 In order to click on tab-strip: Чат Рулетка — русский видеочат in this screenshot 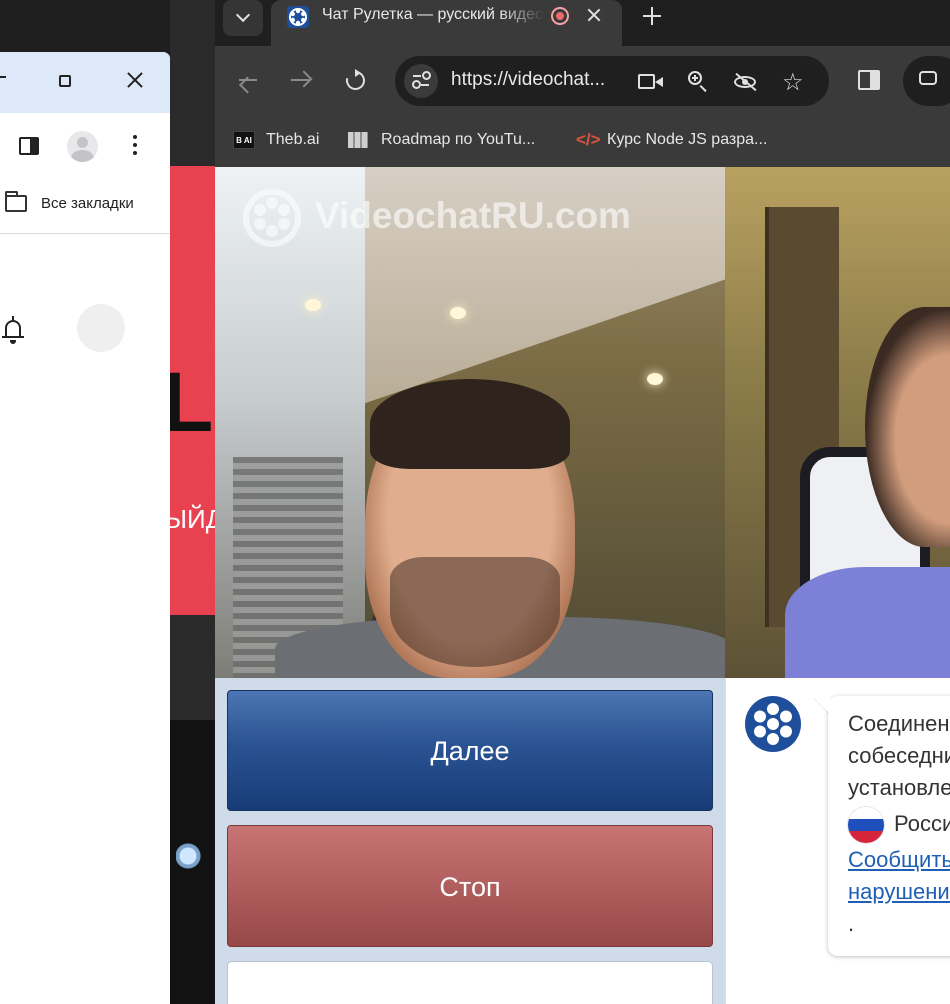, I will do `click(582, 23)`.